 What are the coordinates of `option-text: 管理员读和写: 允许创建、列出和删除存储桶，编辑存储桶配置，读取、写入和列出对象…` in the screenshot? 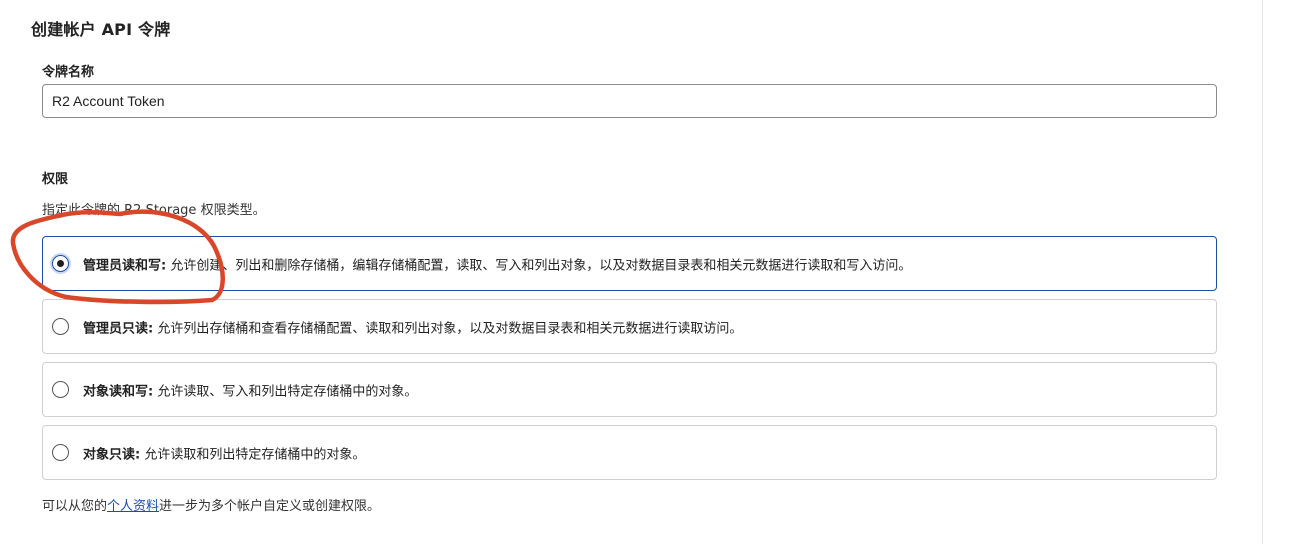 It's located at (497, 263).